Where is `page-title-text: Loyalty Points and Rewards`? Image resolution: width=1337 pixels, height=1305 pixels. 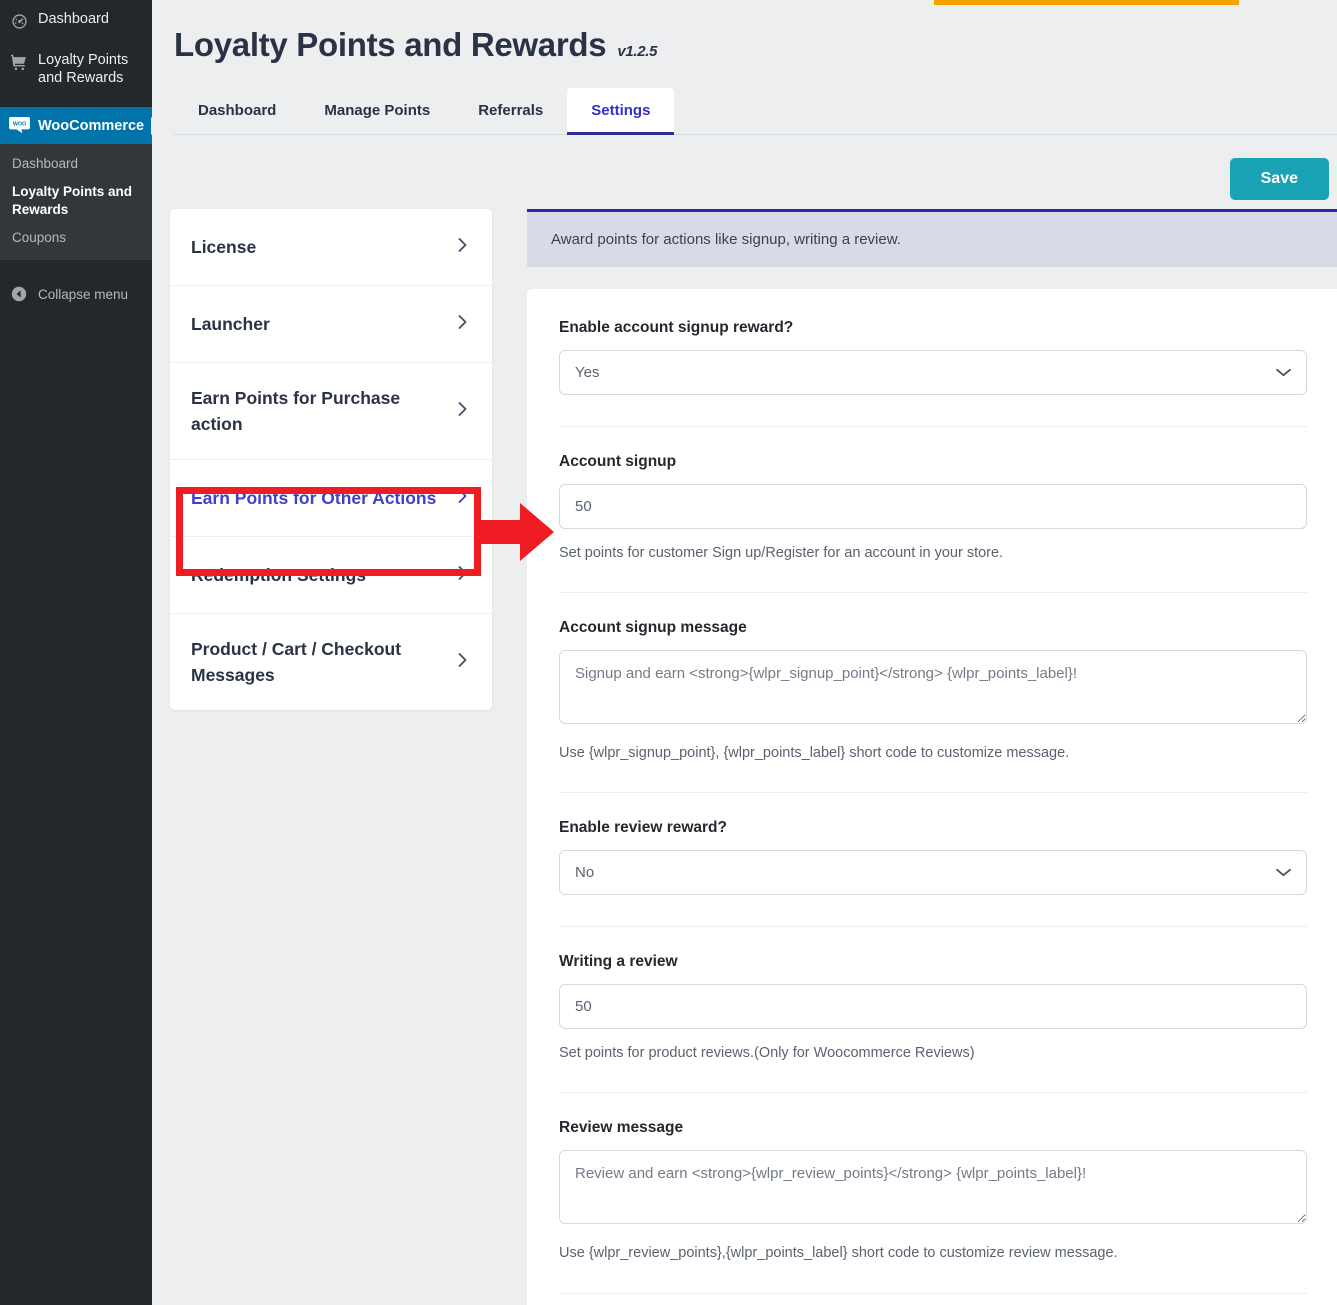
page-title-text: Loyalty Points and Rewards is located at coordinates (390, 44).